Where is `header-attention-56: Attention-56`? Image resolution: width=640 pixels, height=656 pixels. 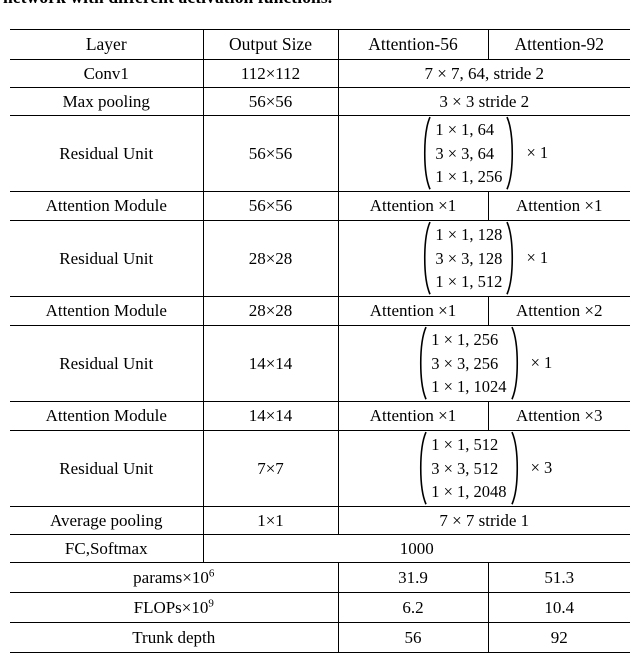 header-attention-56: Attention-56 is located at coordinates (412, 44).